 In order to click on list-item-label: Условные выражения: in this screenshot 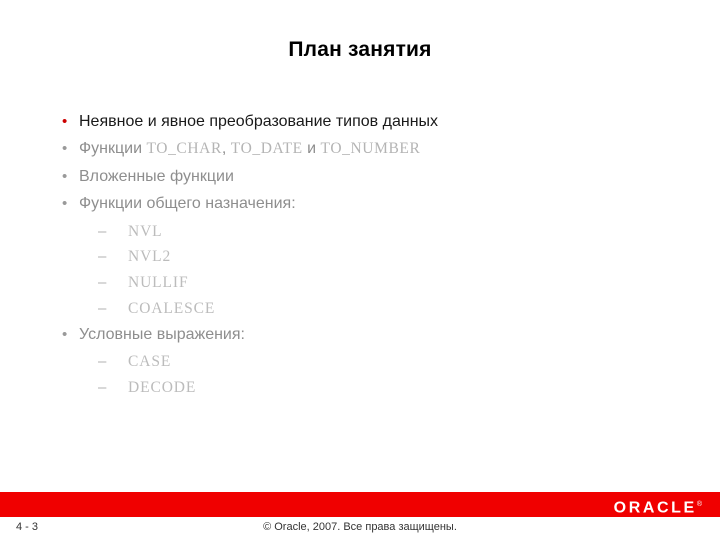, I will do `click(162, 334)`.